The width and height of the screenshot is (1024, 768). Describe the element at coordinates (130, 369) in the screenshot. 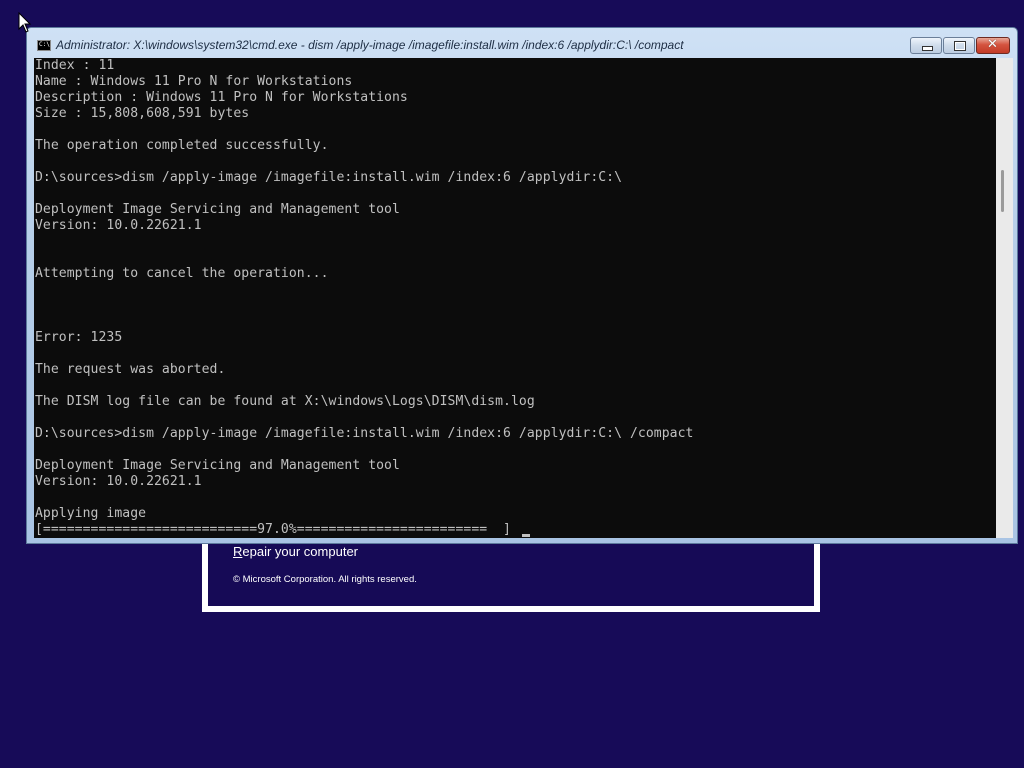

I see `console-line: The request was aborted.` at that location.